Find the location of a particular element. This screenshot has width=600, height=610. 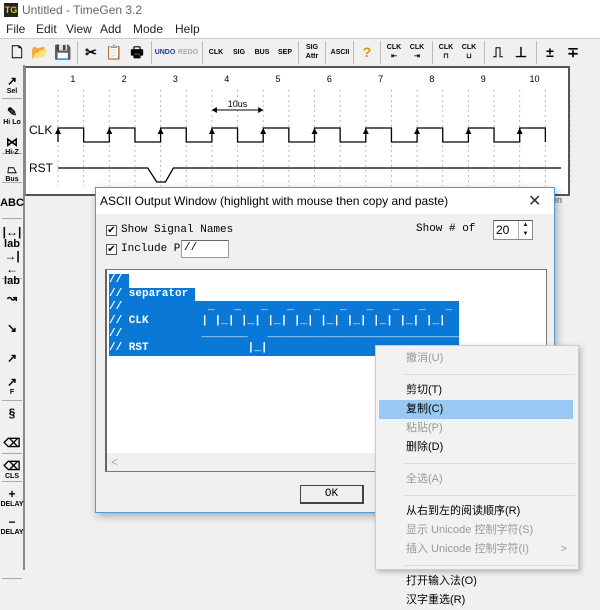

open-button: 📂 is located at coordinates (40, 52).